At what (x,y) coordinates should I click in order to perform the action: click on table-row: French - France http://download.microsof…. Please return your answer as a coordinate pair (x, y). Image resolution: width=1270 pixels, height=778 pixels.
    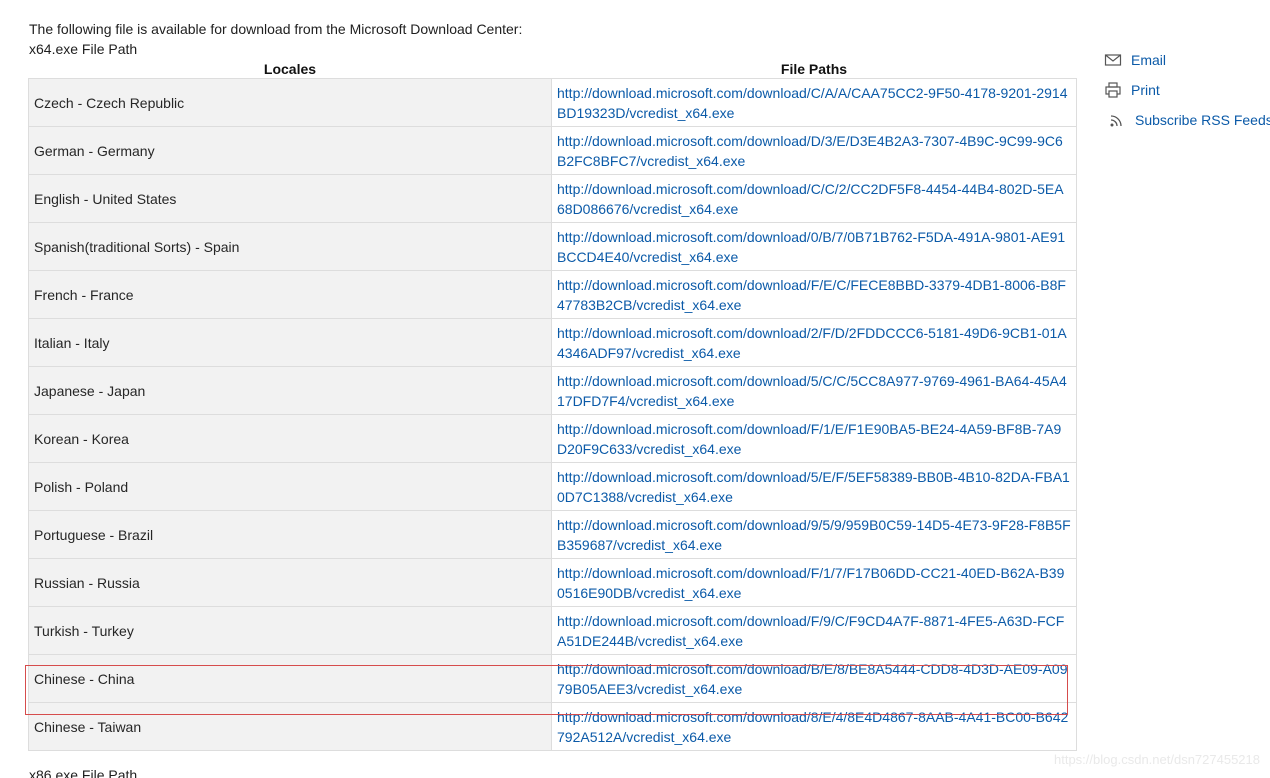
    Looking at the image, I should click on (552, 294).